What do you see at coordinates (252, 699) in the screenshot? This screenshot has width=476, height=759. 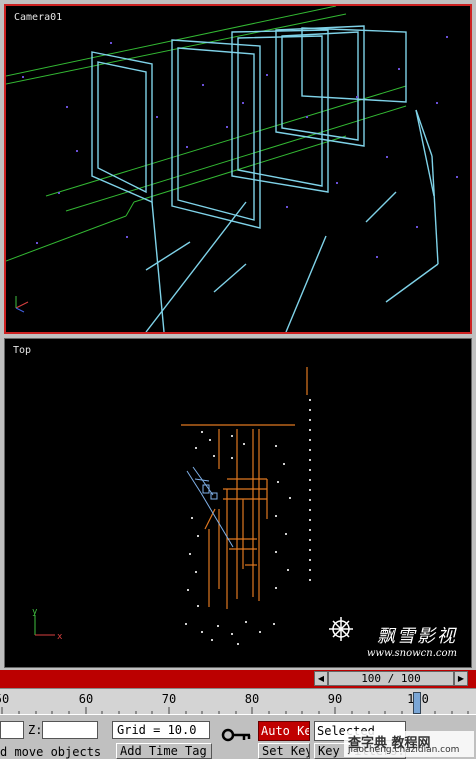 I see `tick-label: 80` at bounding box center [252, 699].